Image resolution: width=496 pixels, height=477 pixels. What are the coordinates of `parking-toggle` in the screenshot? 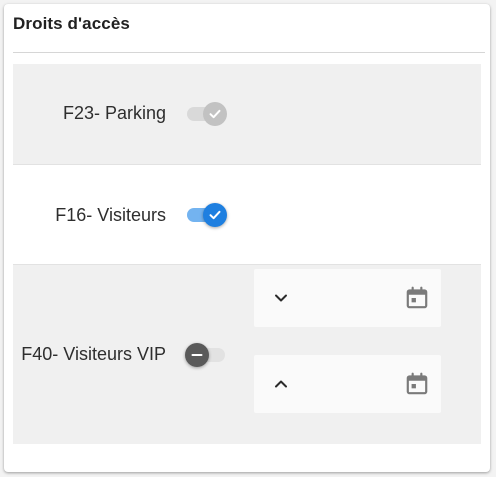 It's located at (207, 114).